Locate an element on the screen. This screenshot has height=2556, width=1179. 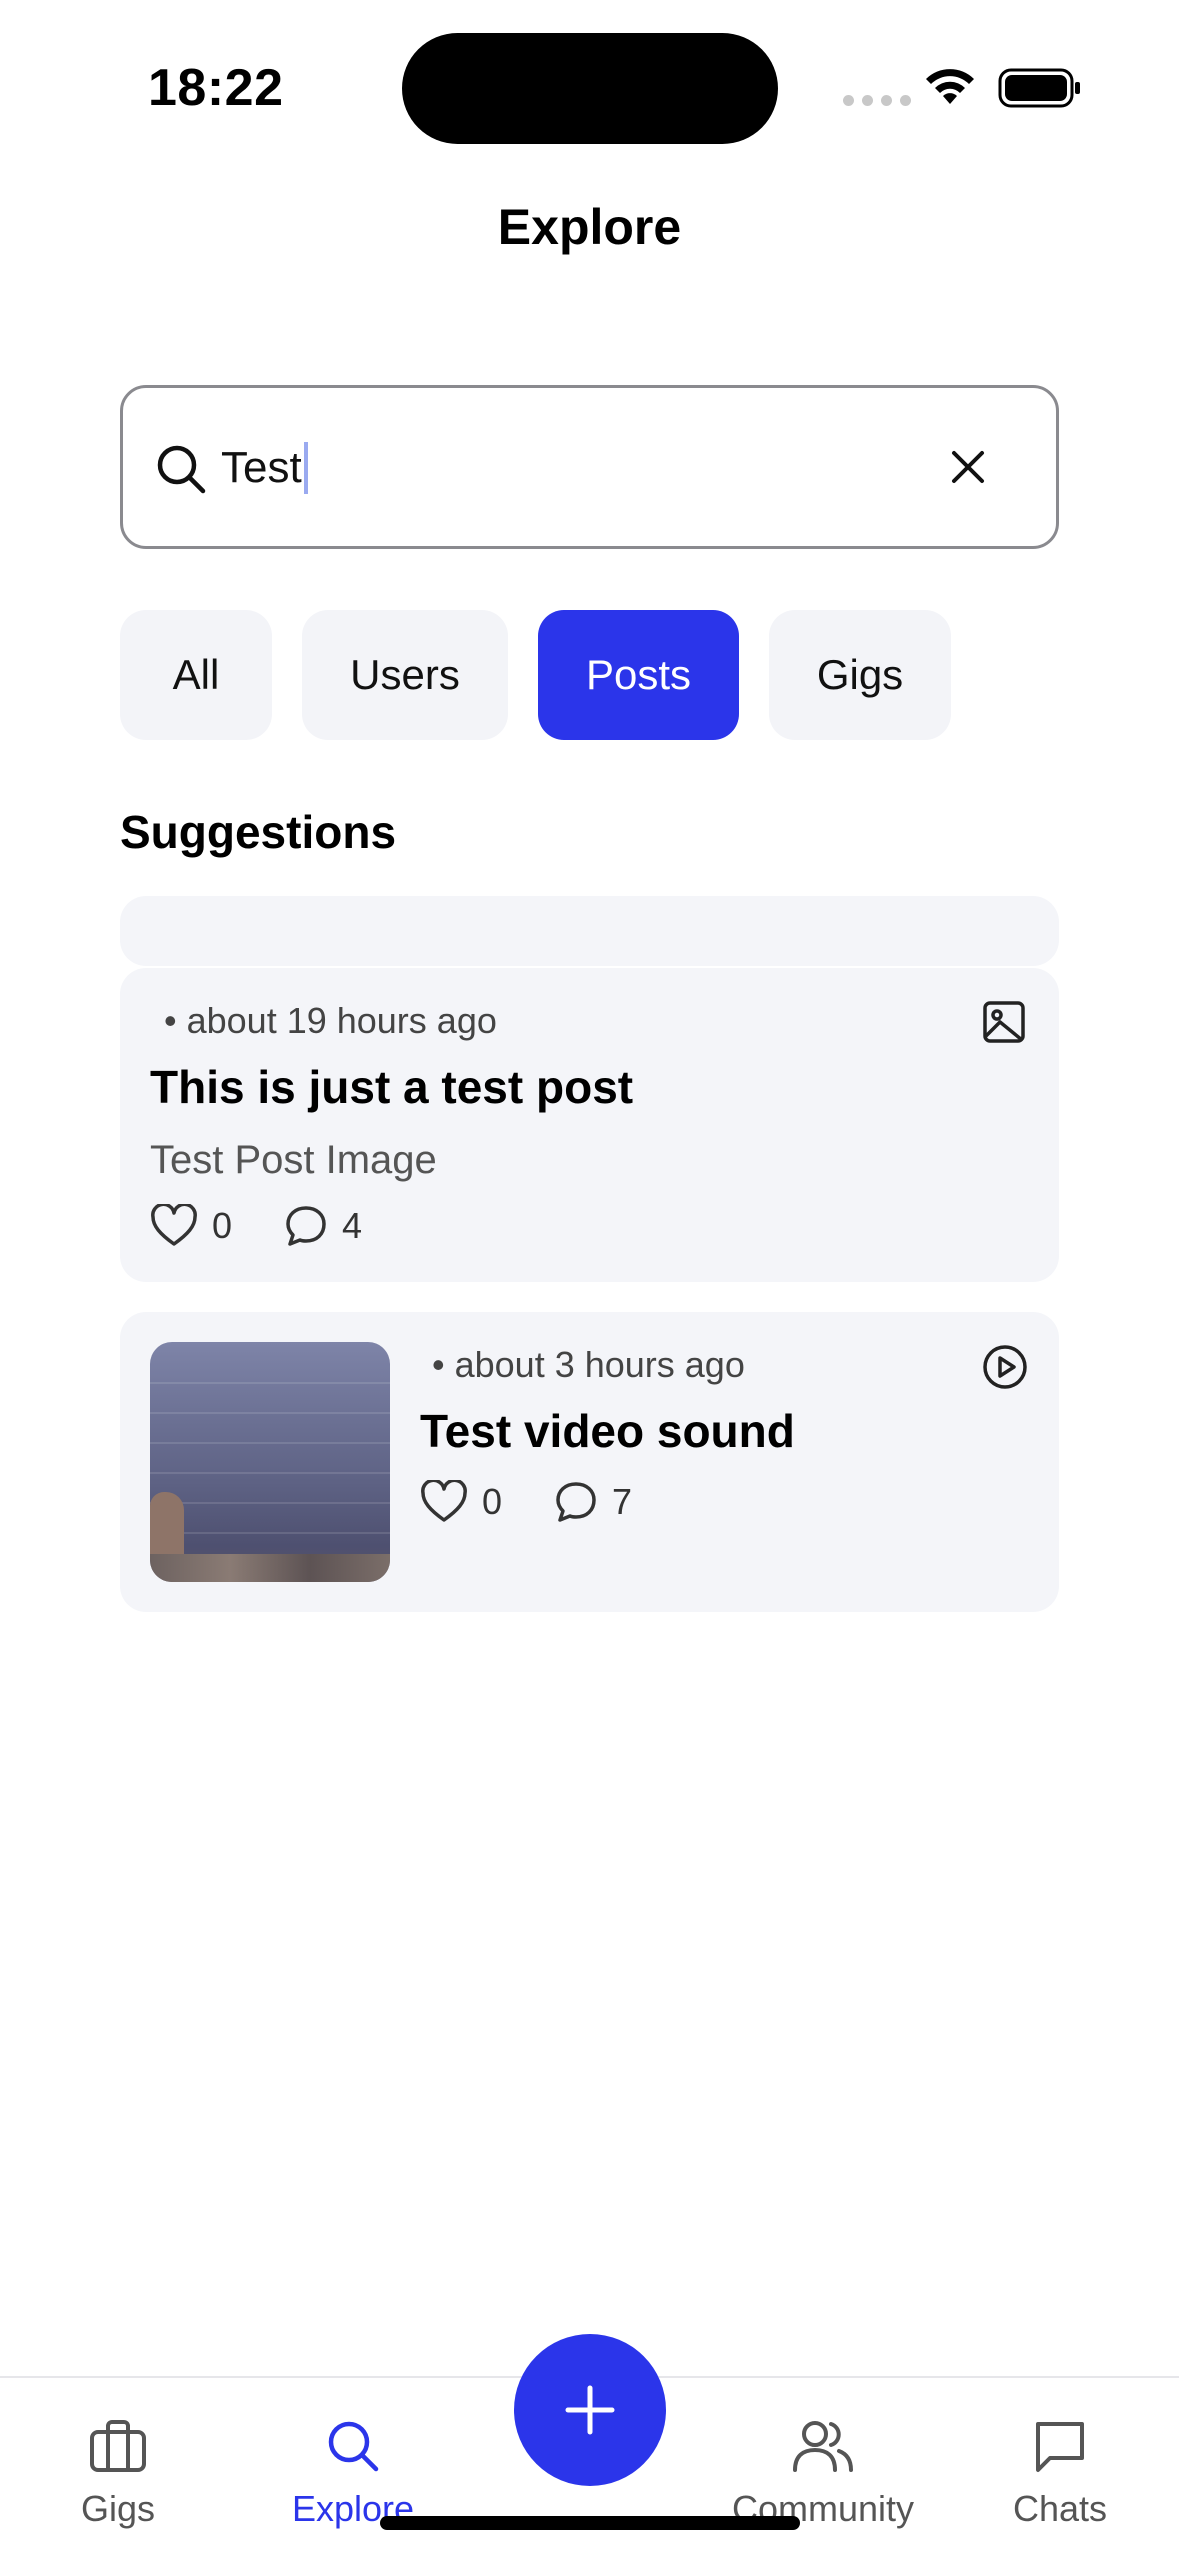
cellular-signal-icon is located at coordinates (877, 100).